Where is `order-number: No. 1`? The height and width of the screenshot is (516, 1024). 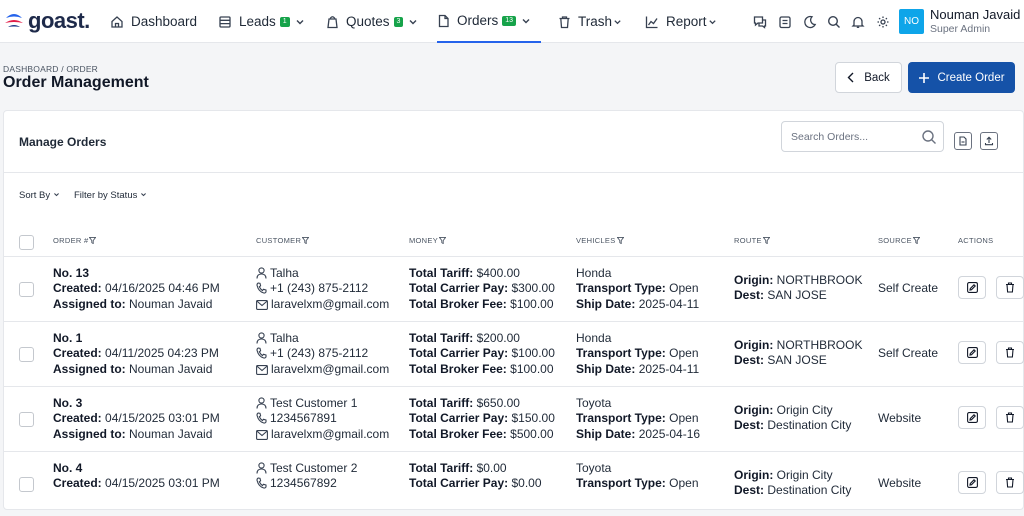 order-number: No. 1 is located at coordinates (67, 338).